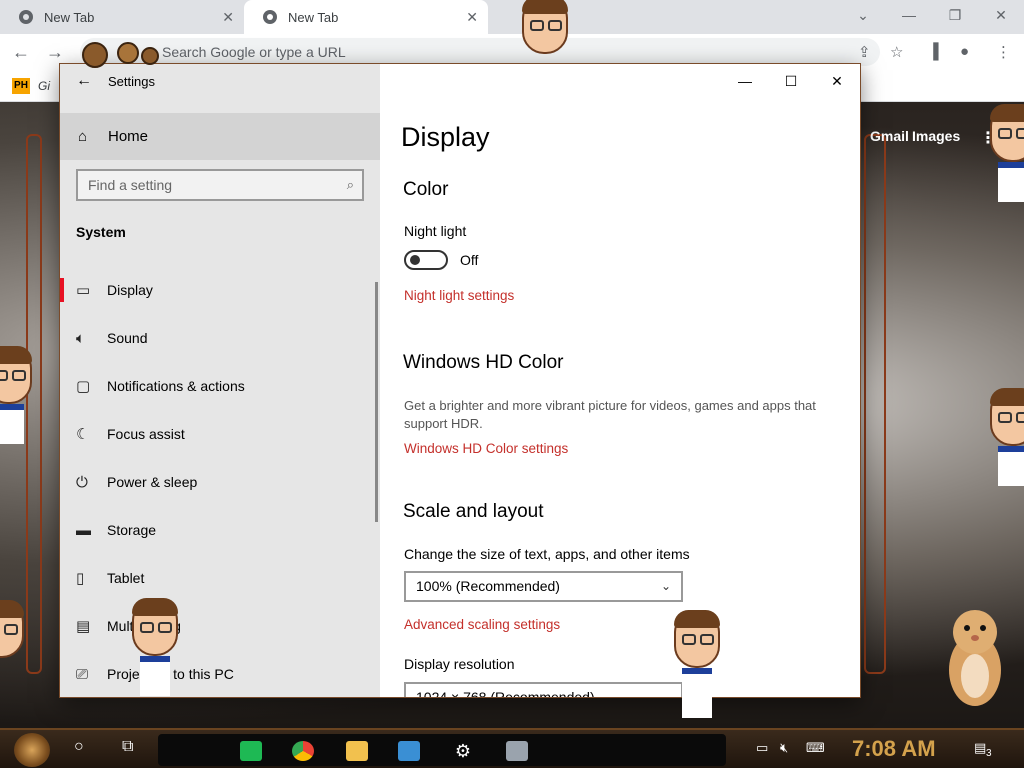  What do you see at coordinates (936, 136) in the screenshot?
I see `images-link: Images` at bounding box center [936, 136].